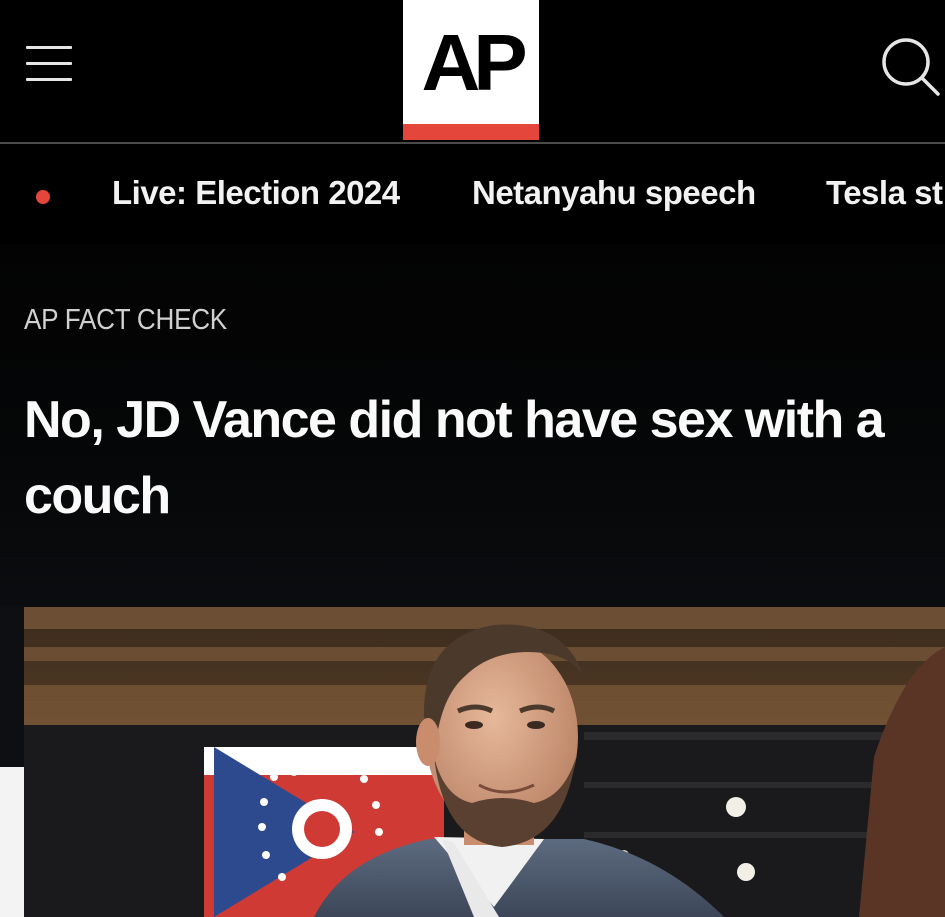 Image resolution: width=945 pixels, height=917 pixels. What do you see at coordinates (614, 193) in the screenshot?
I see `trending-item-netanyahu: Netanyahu speech` at bounding box center [614, 193].